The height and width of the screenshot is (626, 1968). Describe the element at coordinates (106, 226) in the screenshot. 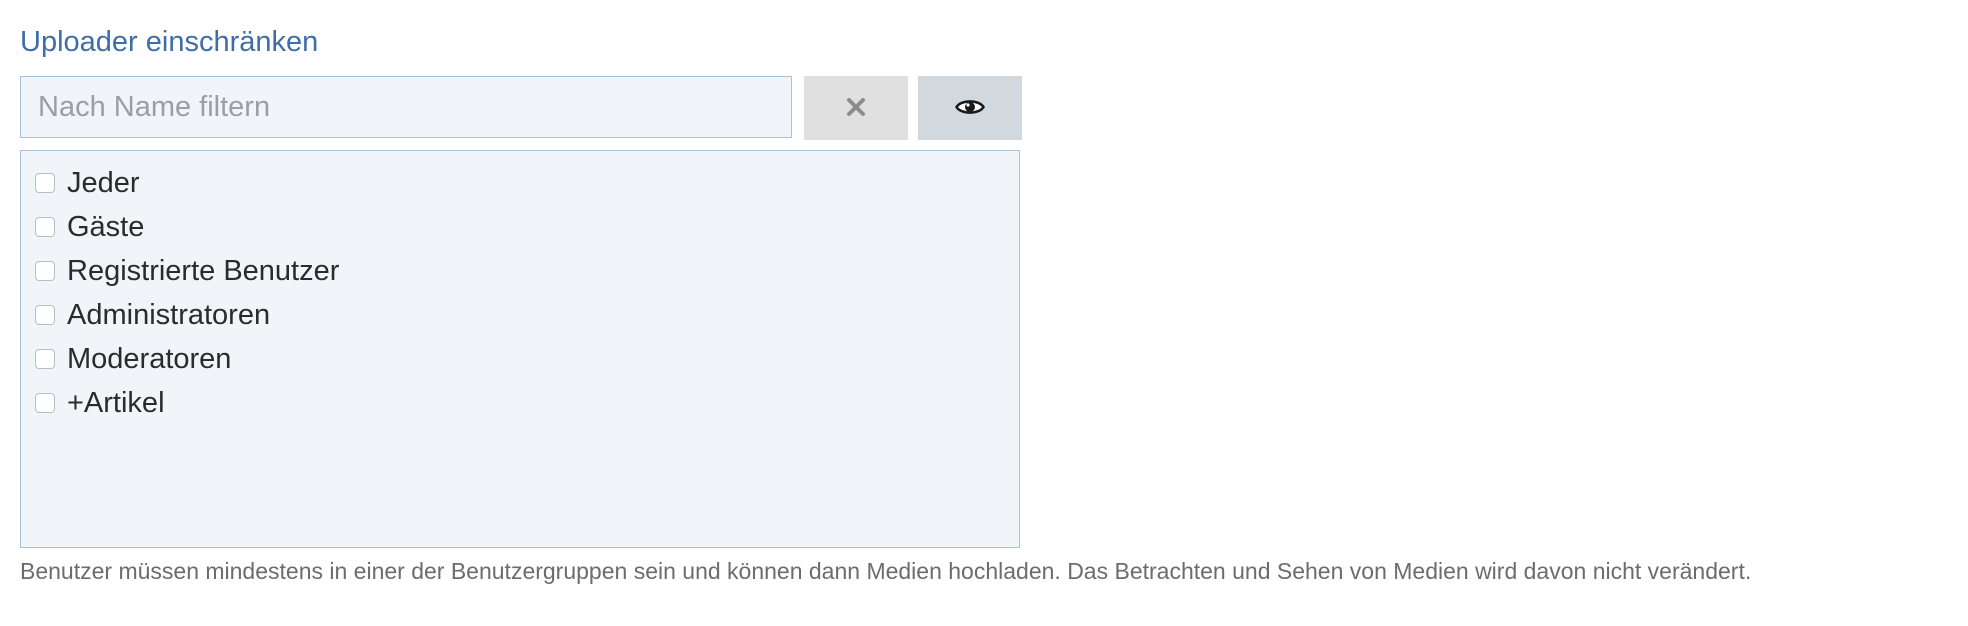

I see `group-label: Gäste` at that location.